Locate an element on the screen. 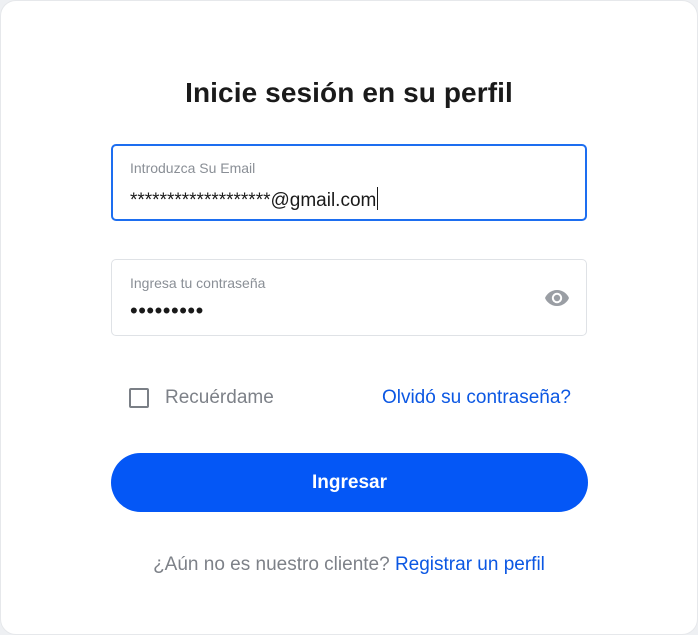  email-input: *******************@gmail.com is located at coordinates (254, 199).